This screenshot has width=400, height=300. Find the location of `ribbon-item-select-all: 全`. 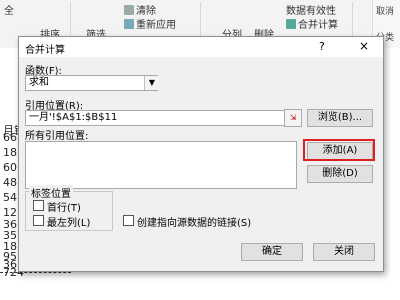

ribbon-item-select-all: 全 is located at coordinates (9, 9).